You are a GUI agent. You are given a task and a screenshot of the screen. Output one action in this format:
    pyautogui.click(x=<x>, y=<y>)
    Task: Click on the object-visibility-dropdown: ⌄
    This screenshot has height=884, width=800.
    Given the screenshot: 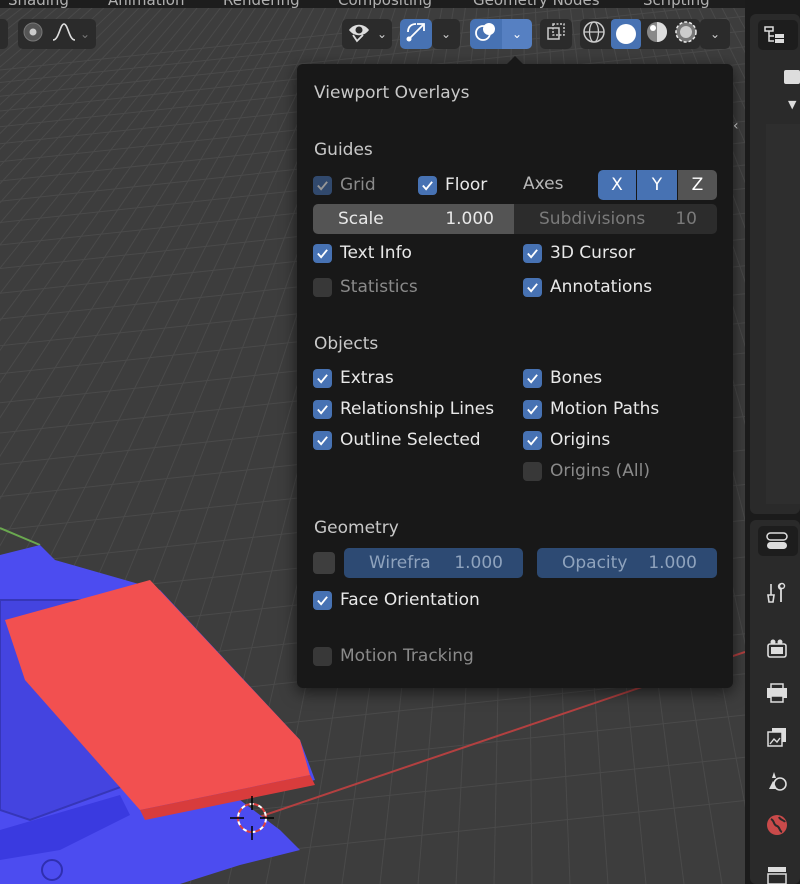 What is the action you would take?
    pyautogui.click(x=367, y=34)
    